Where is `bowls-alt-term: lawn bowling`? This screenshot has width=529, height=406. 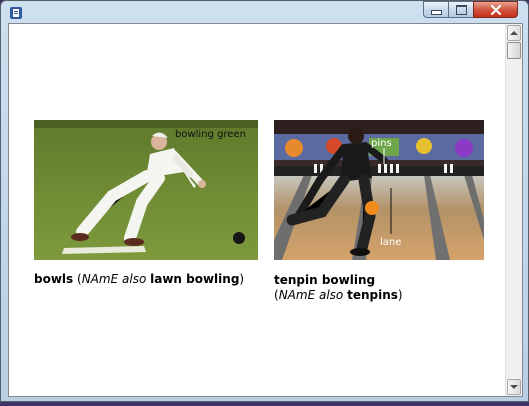
bowls-alt-term: lawn bowling is located at coordinates (195, 279).